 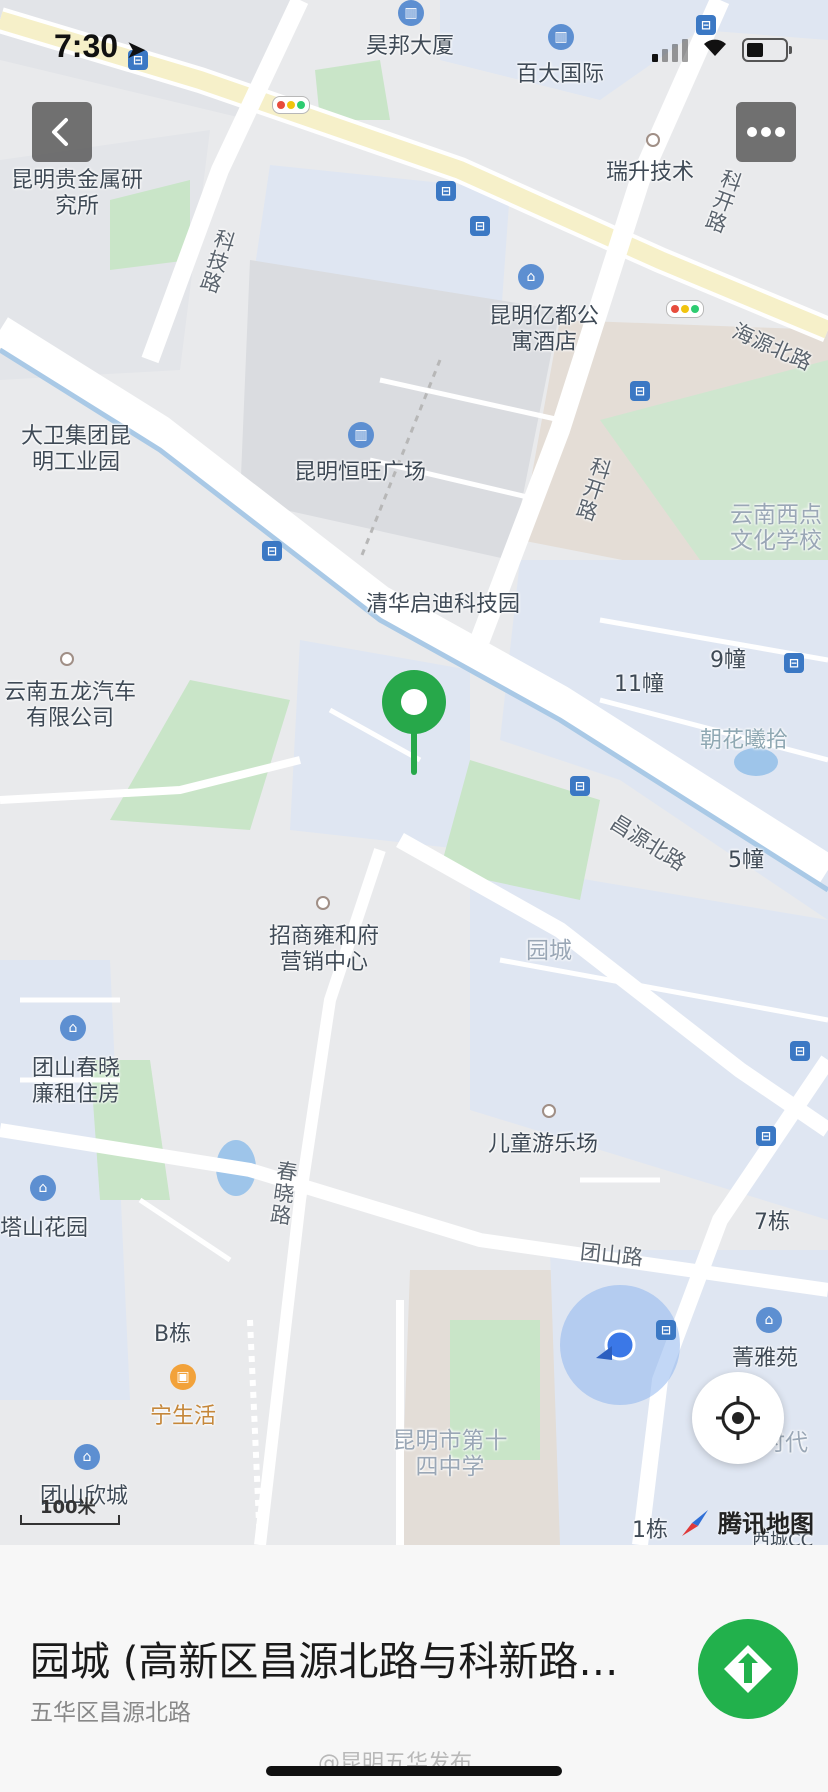 I want to click on map-label: 11幢, so click(x=639, y=685).